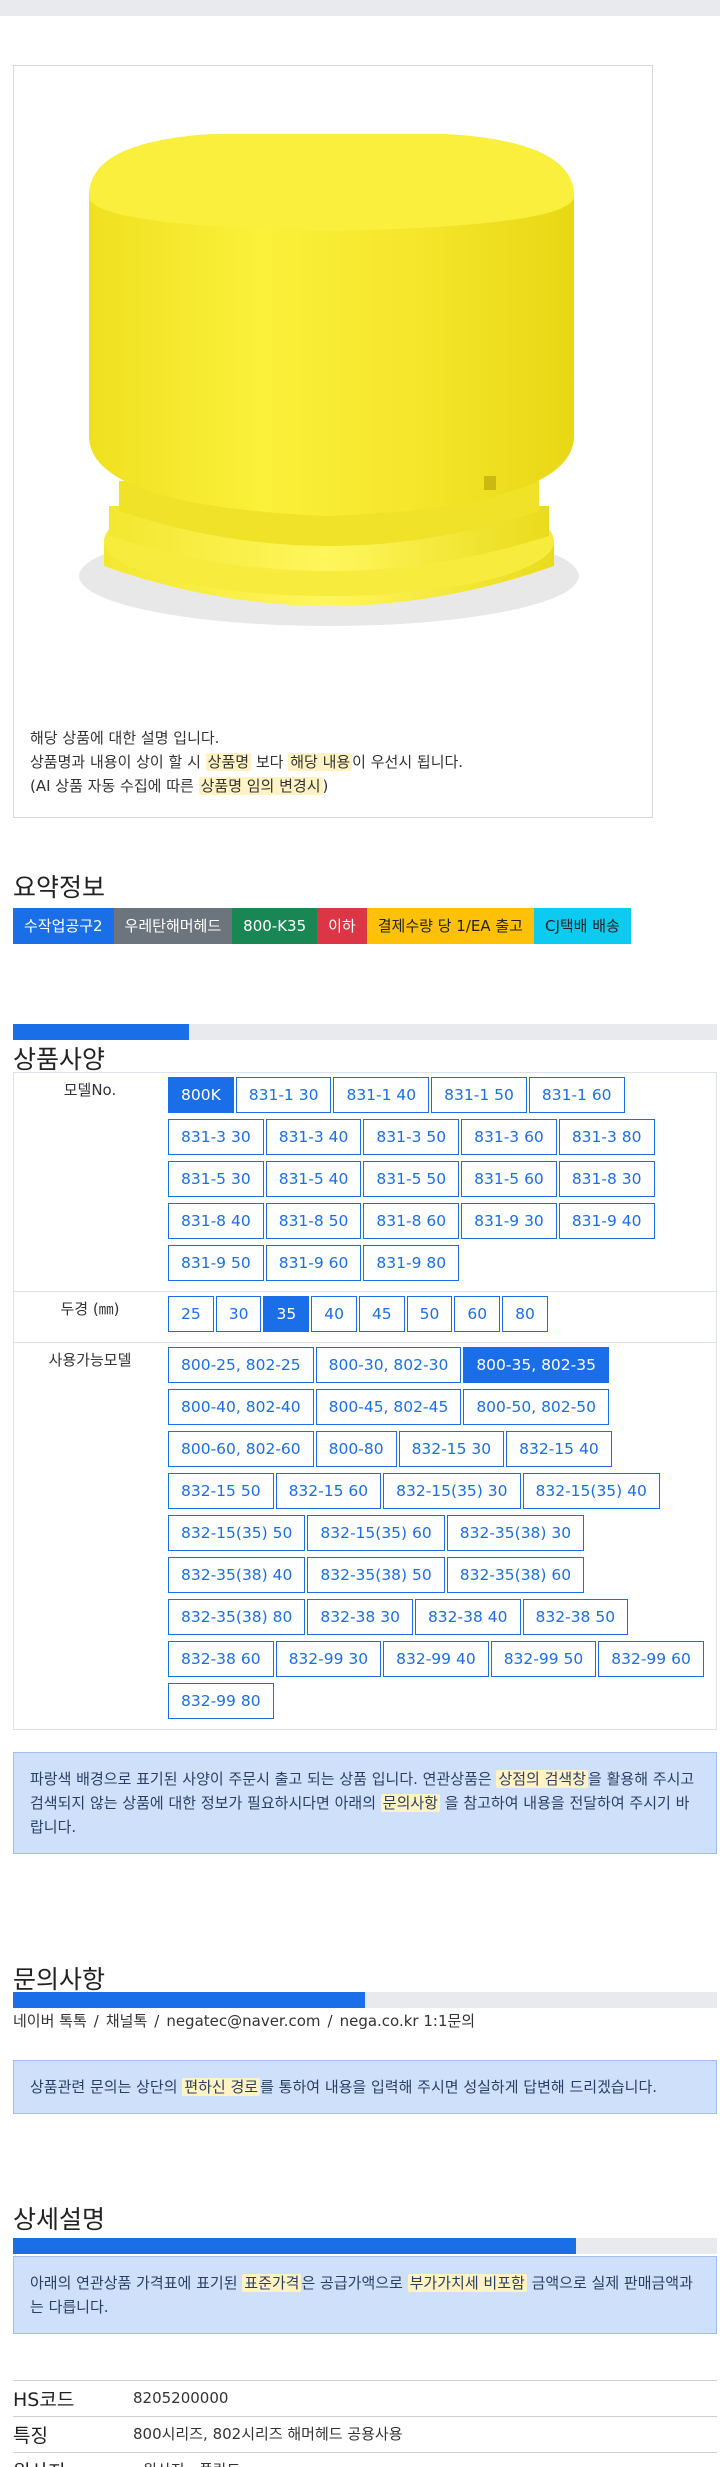 Image resolution: width=720 pixels, height=2467 pixels. Describe the element at coordinates (243, 2021) in the screenshot. I see `contact-link: negatec@naver.com` at that location.